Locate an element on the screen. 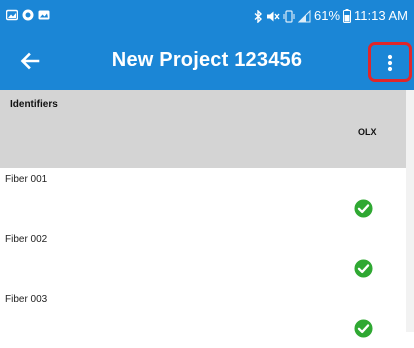 The width and height of the screenshot is (414, 348). battery-icon is located at coordinates (347, 16).